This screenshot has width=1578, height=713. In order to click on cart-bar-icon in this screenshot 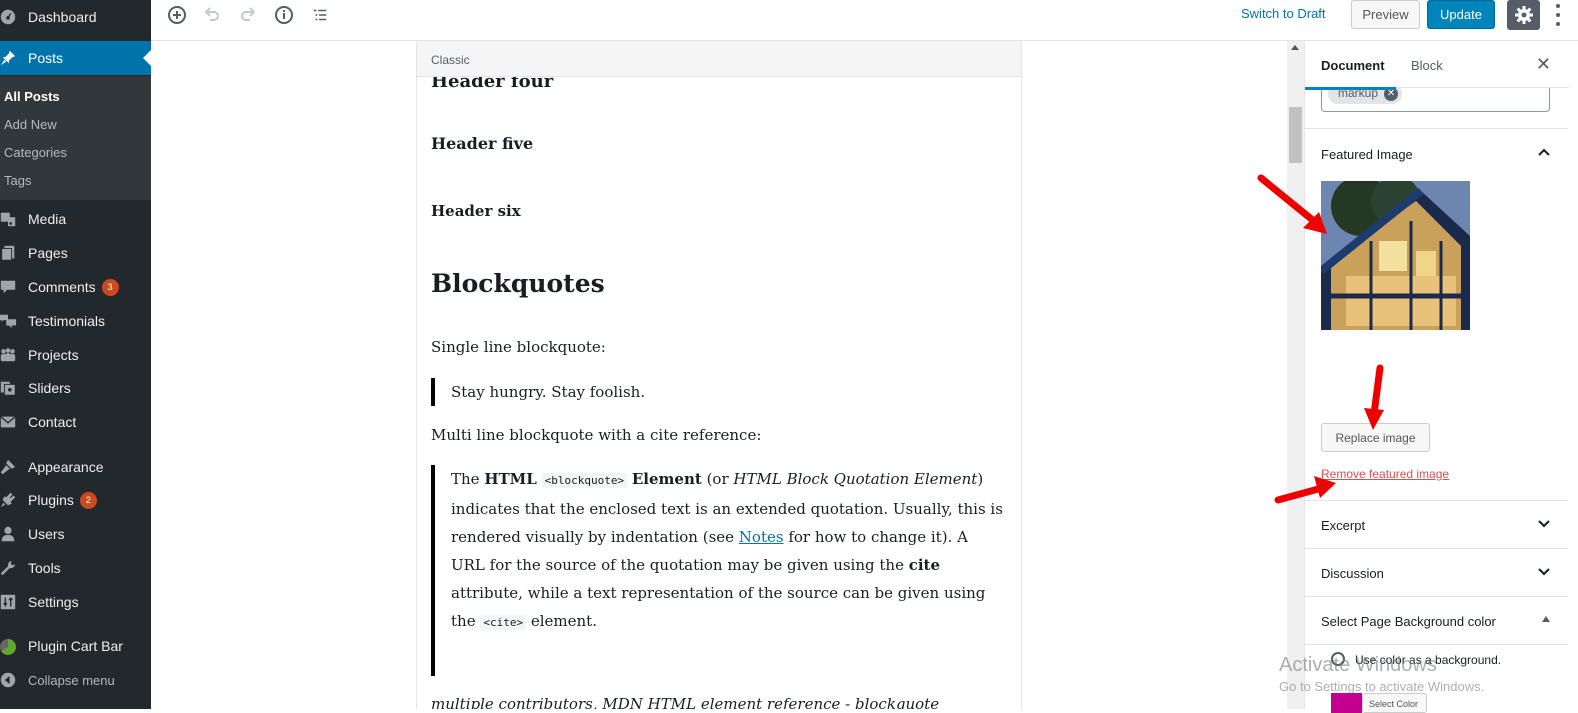, I will do `click(11, 646)`.